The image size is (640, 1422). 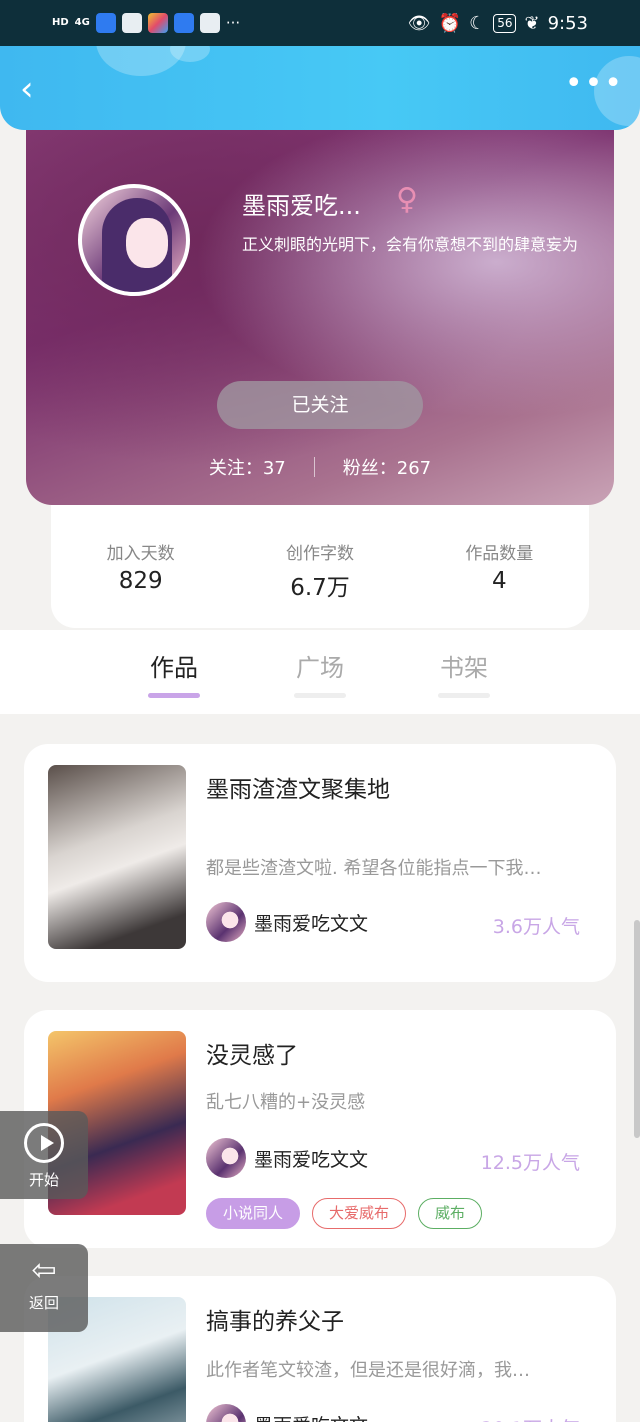 I want to click on stat-label: 作品数量, so click(x=499, y=554).